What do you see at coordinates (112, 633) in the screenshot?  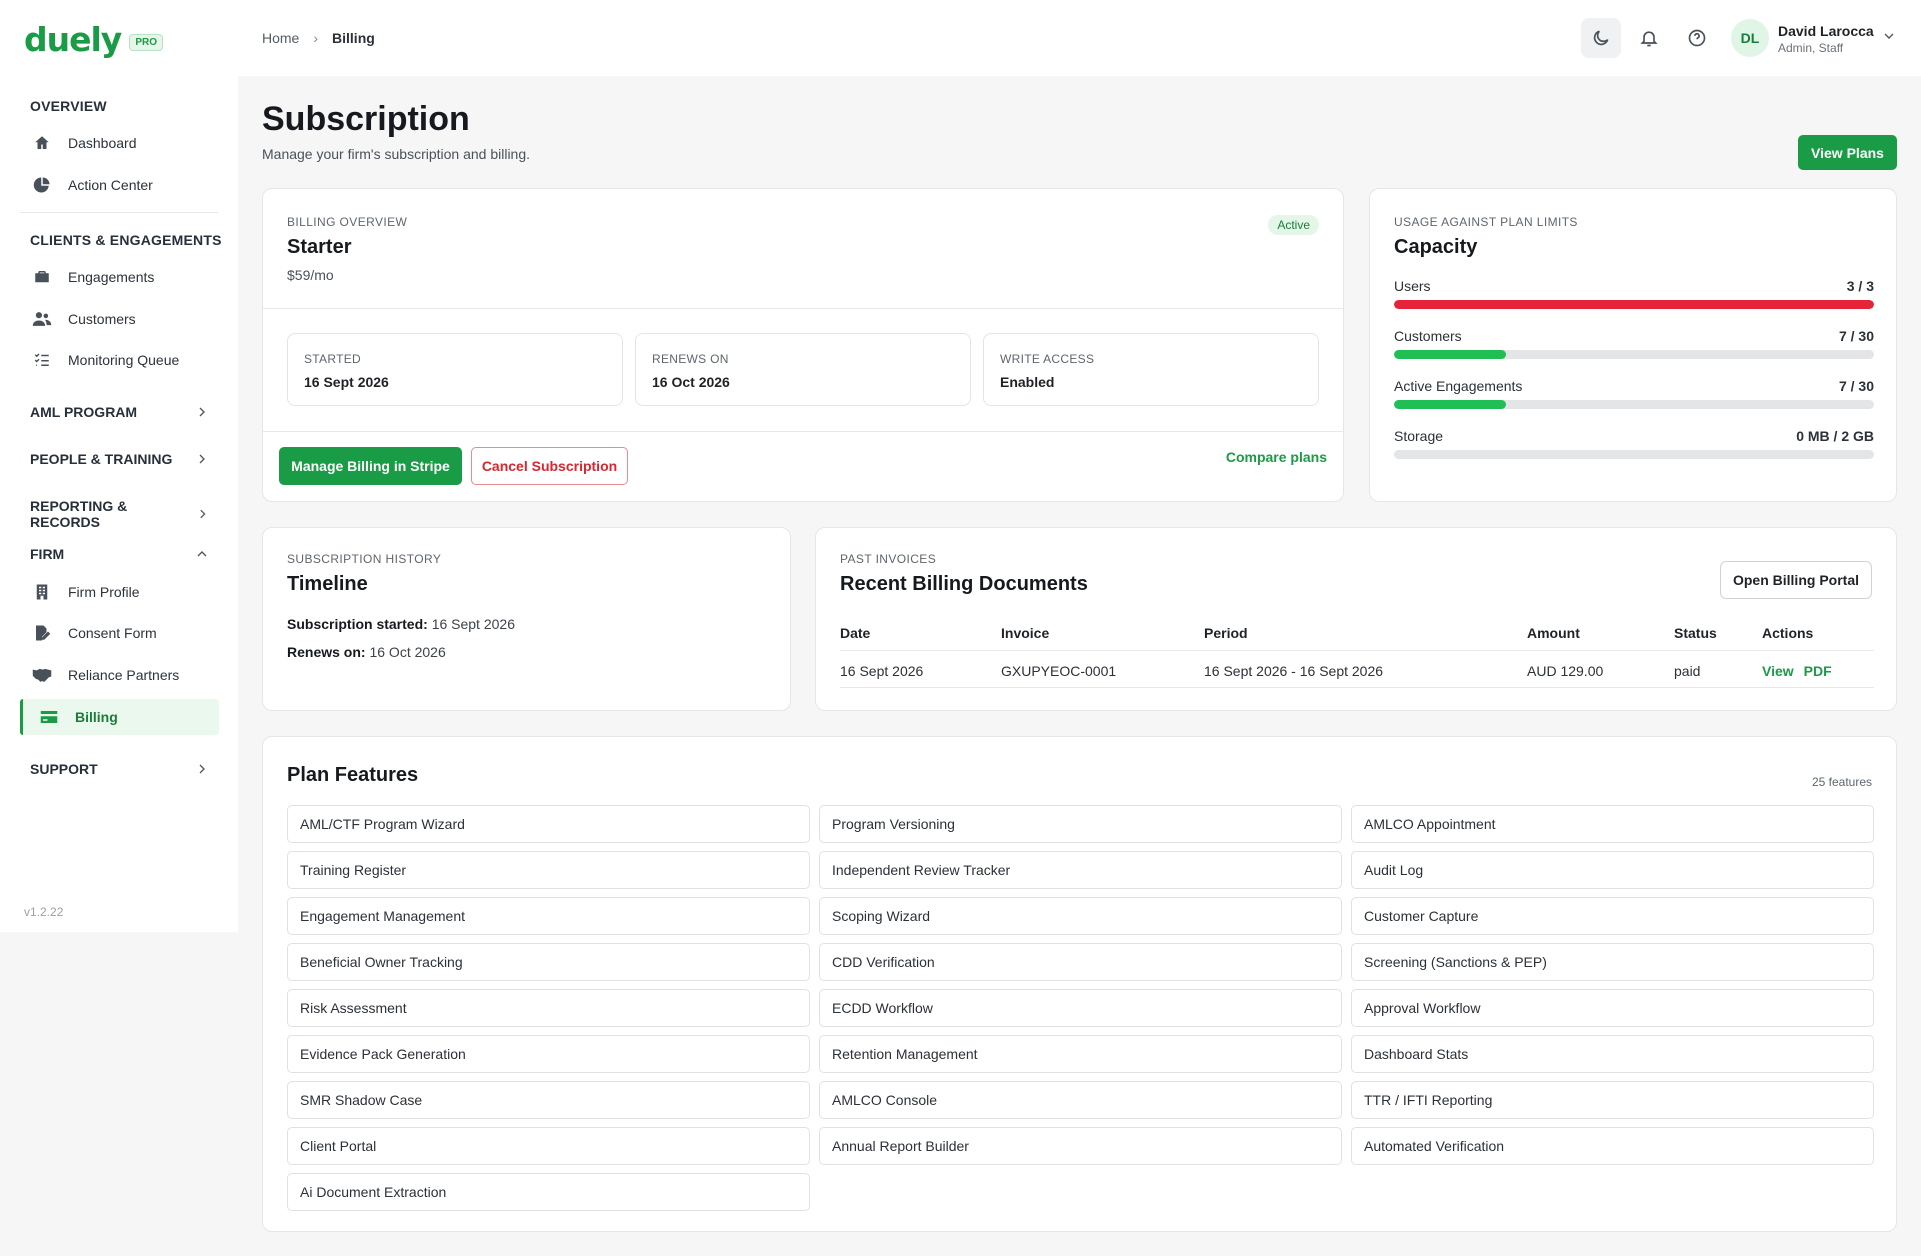 I see `sidebar-item-label: Consent Form` at bounding box center [112, 633].